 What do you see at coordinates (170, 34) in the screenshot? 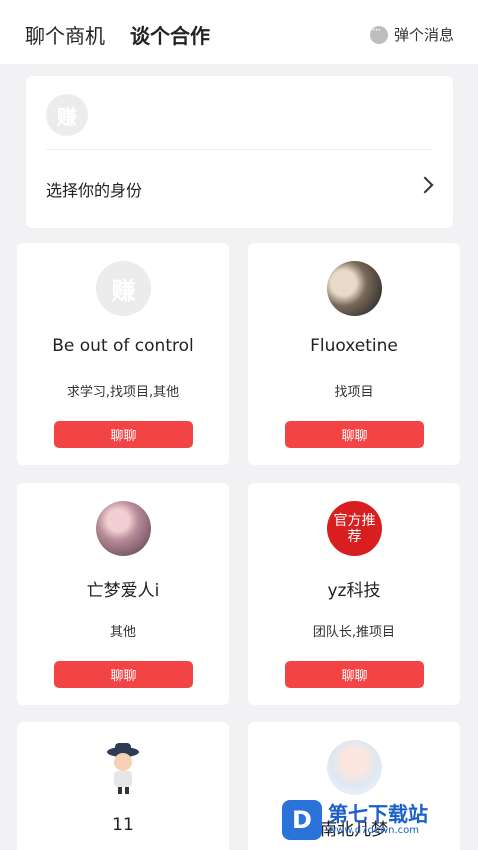
I see `tab-talk-cooperate: 谈个合作` at bounding box center [170, 34].